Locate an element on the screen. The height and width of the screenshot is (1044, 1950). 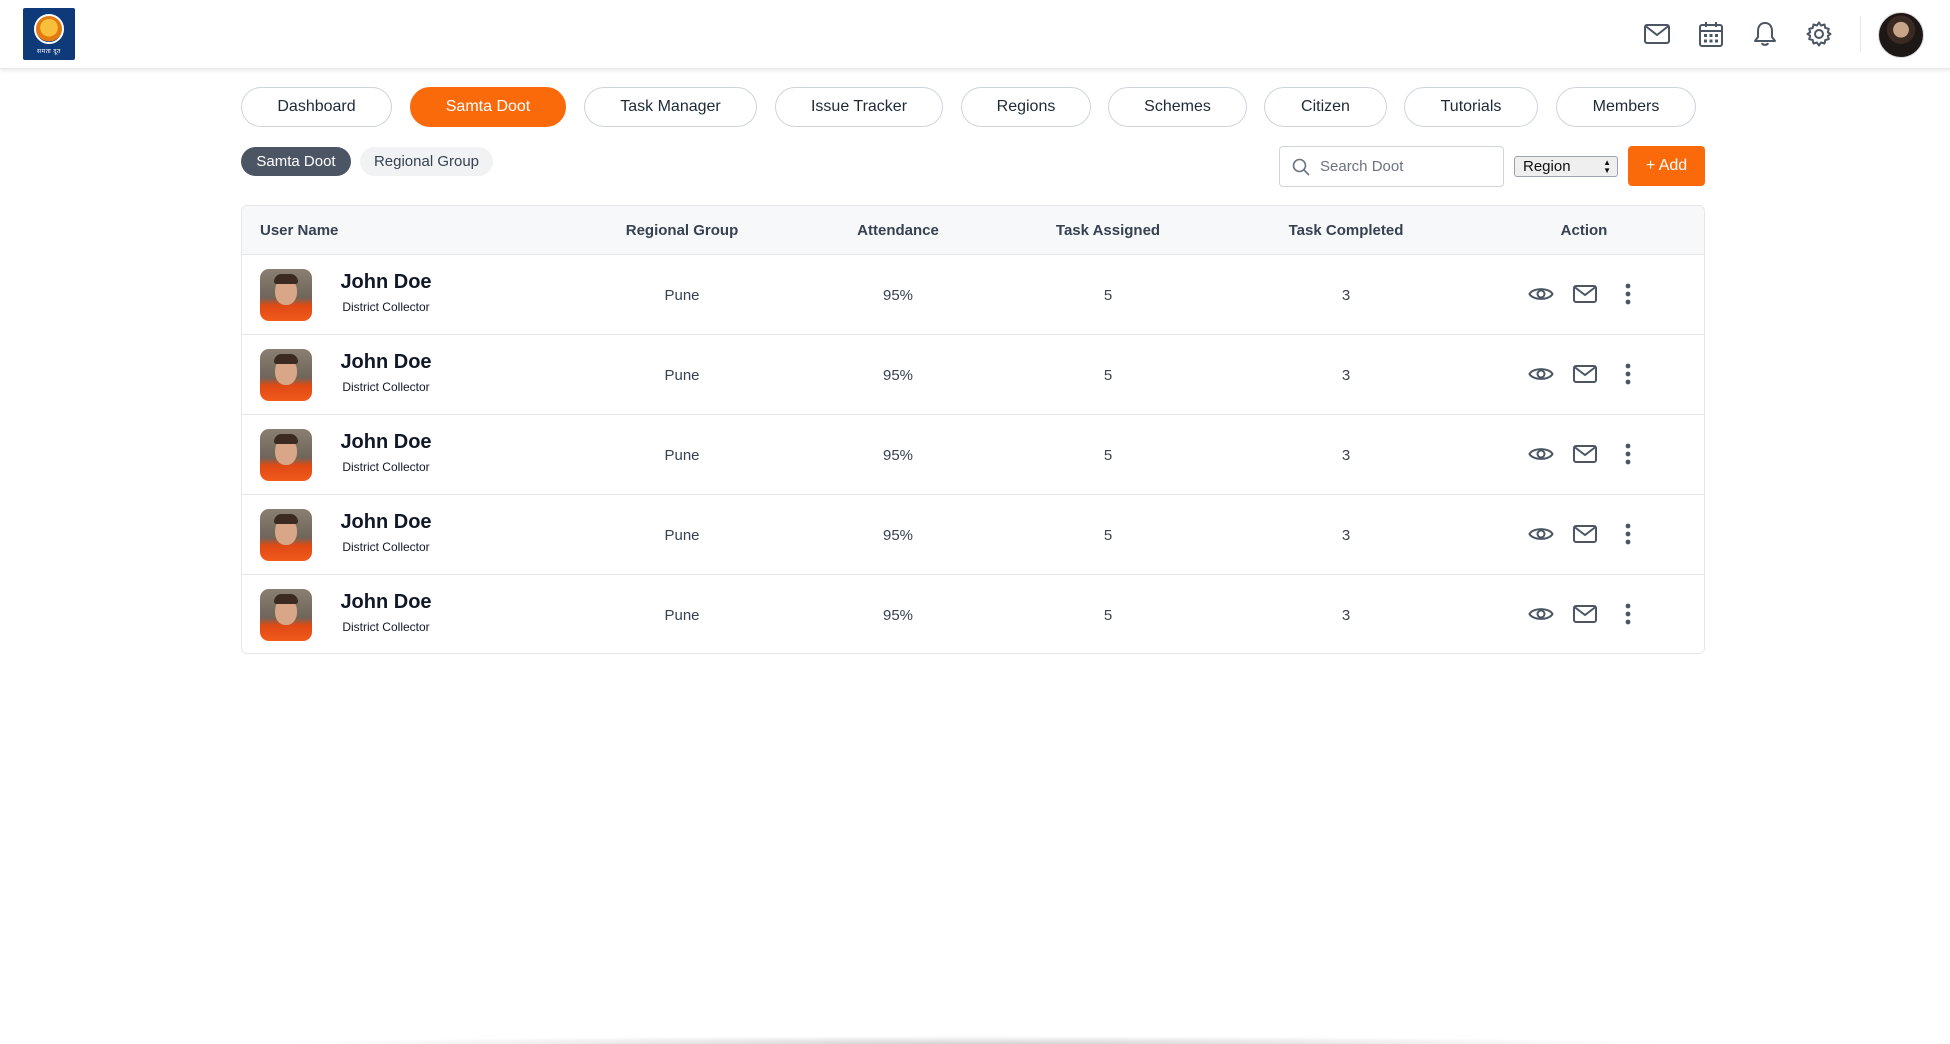
col-attendance: Attendance is located at coordinates (898, 230).